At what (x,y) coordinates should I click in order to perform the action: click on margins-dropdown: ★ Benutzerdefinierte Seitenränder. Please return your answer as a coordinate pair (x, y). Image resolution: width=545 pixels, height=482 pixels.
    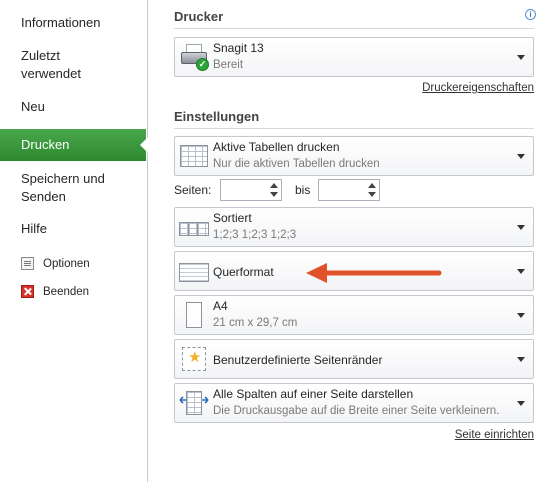
    Looking at the image, I should click on (354, 359).